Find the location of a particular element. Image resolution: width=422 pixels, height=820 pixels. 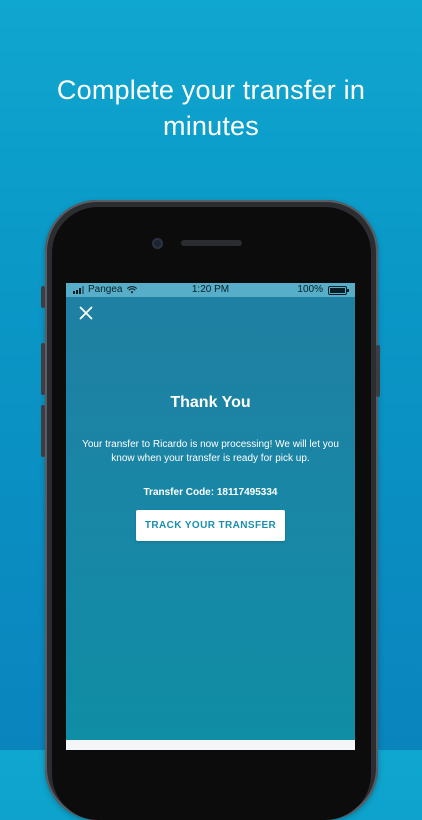

earpiece-speaker is located at coordinates (211, 243).